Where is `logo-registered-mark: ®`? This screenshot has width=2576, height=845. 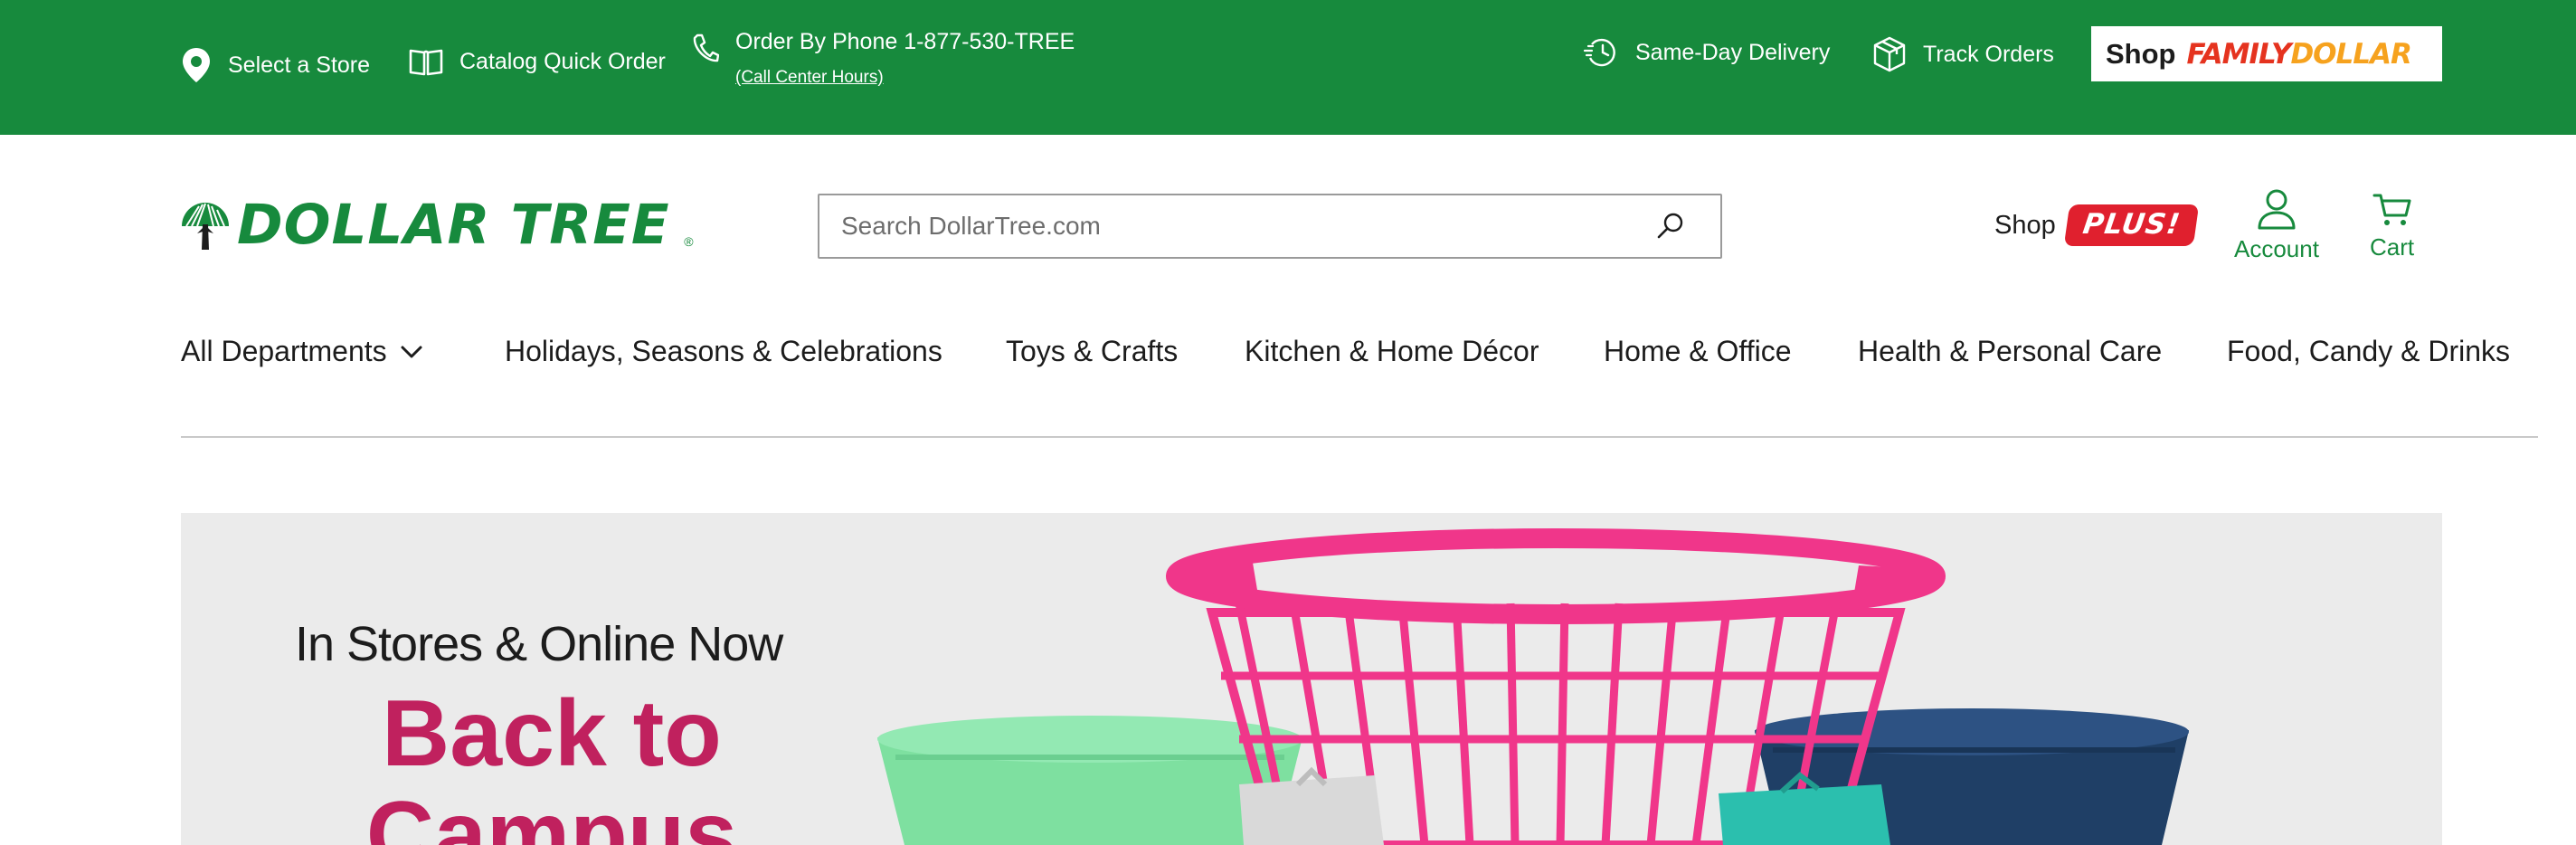
logo-registered-mark: ® is located at coordinates (689, 241).